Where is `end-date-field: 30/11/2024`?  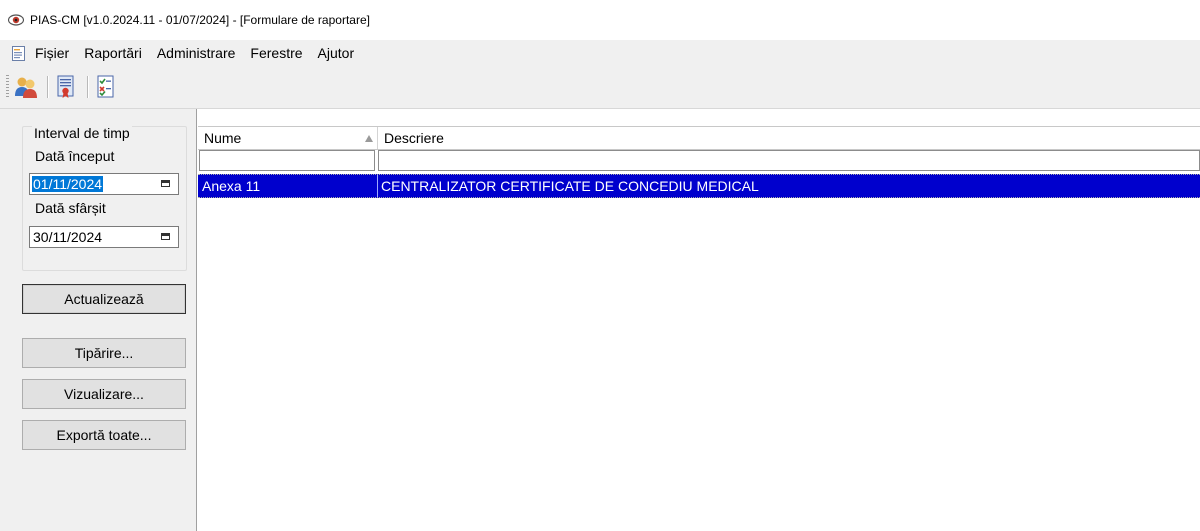 end-date-field: 30/11/2024 is located at coordinates (104, 237).